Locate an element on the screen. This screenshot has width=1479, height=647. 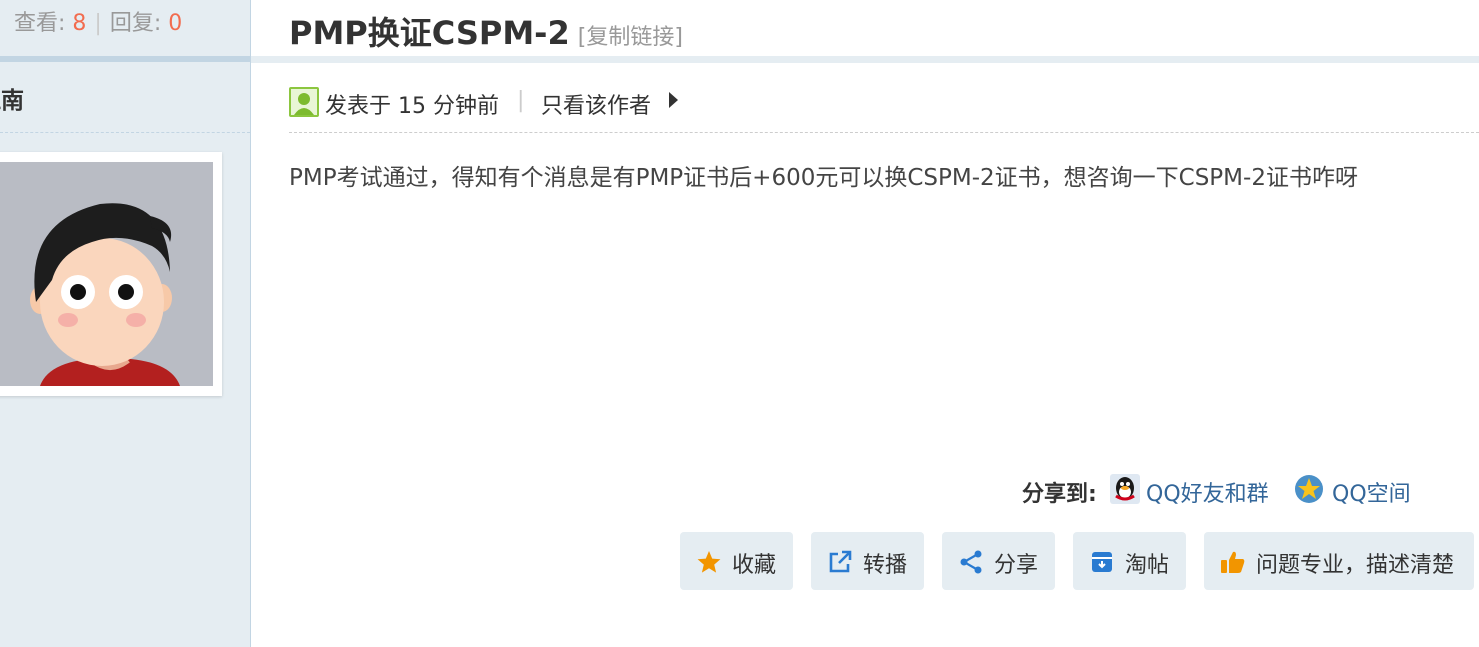
share-qq-friends: QQ好友和群 is located at coordinates (1207, 492).